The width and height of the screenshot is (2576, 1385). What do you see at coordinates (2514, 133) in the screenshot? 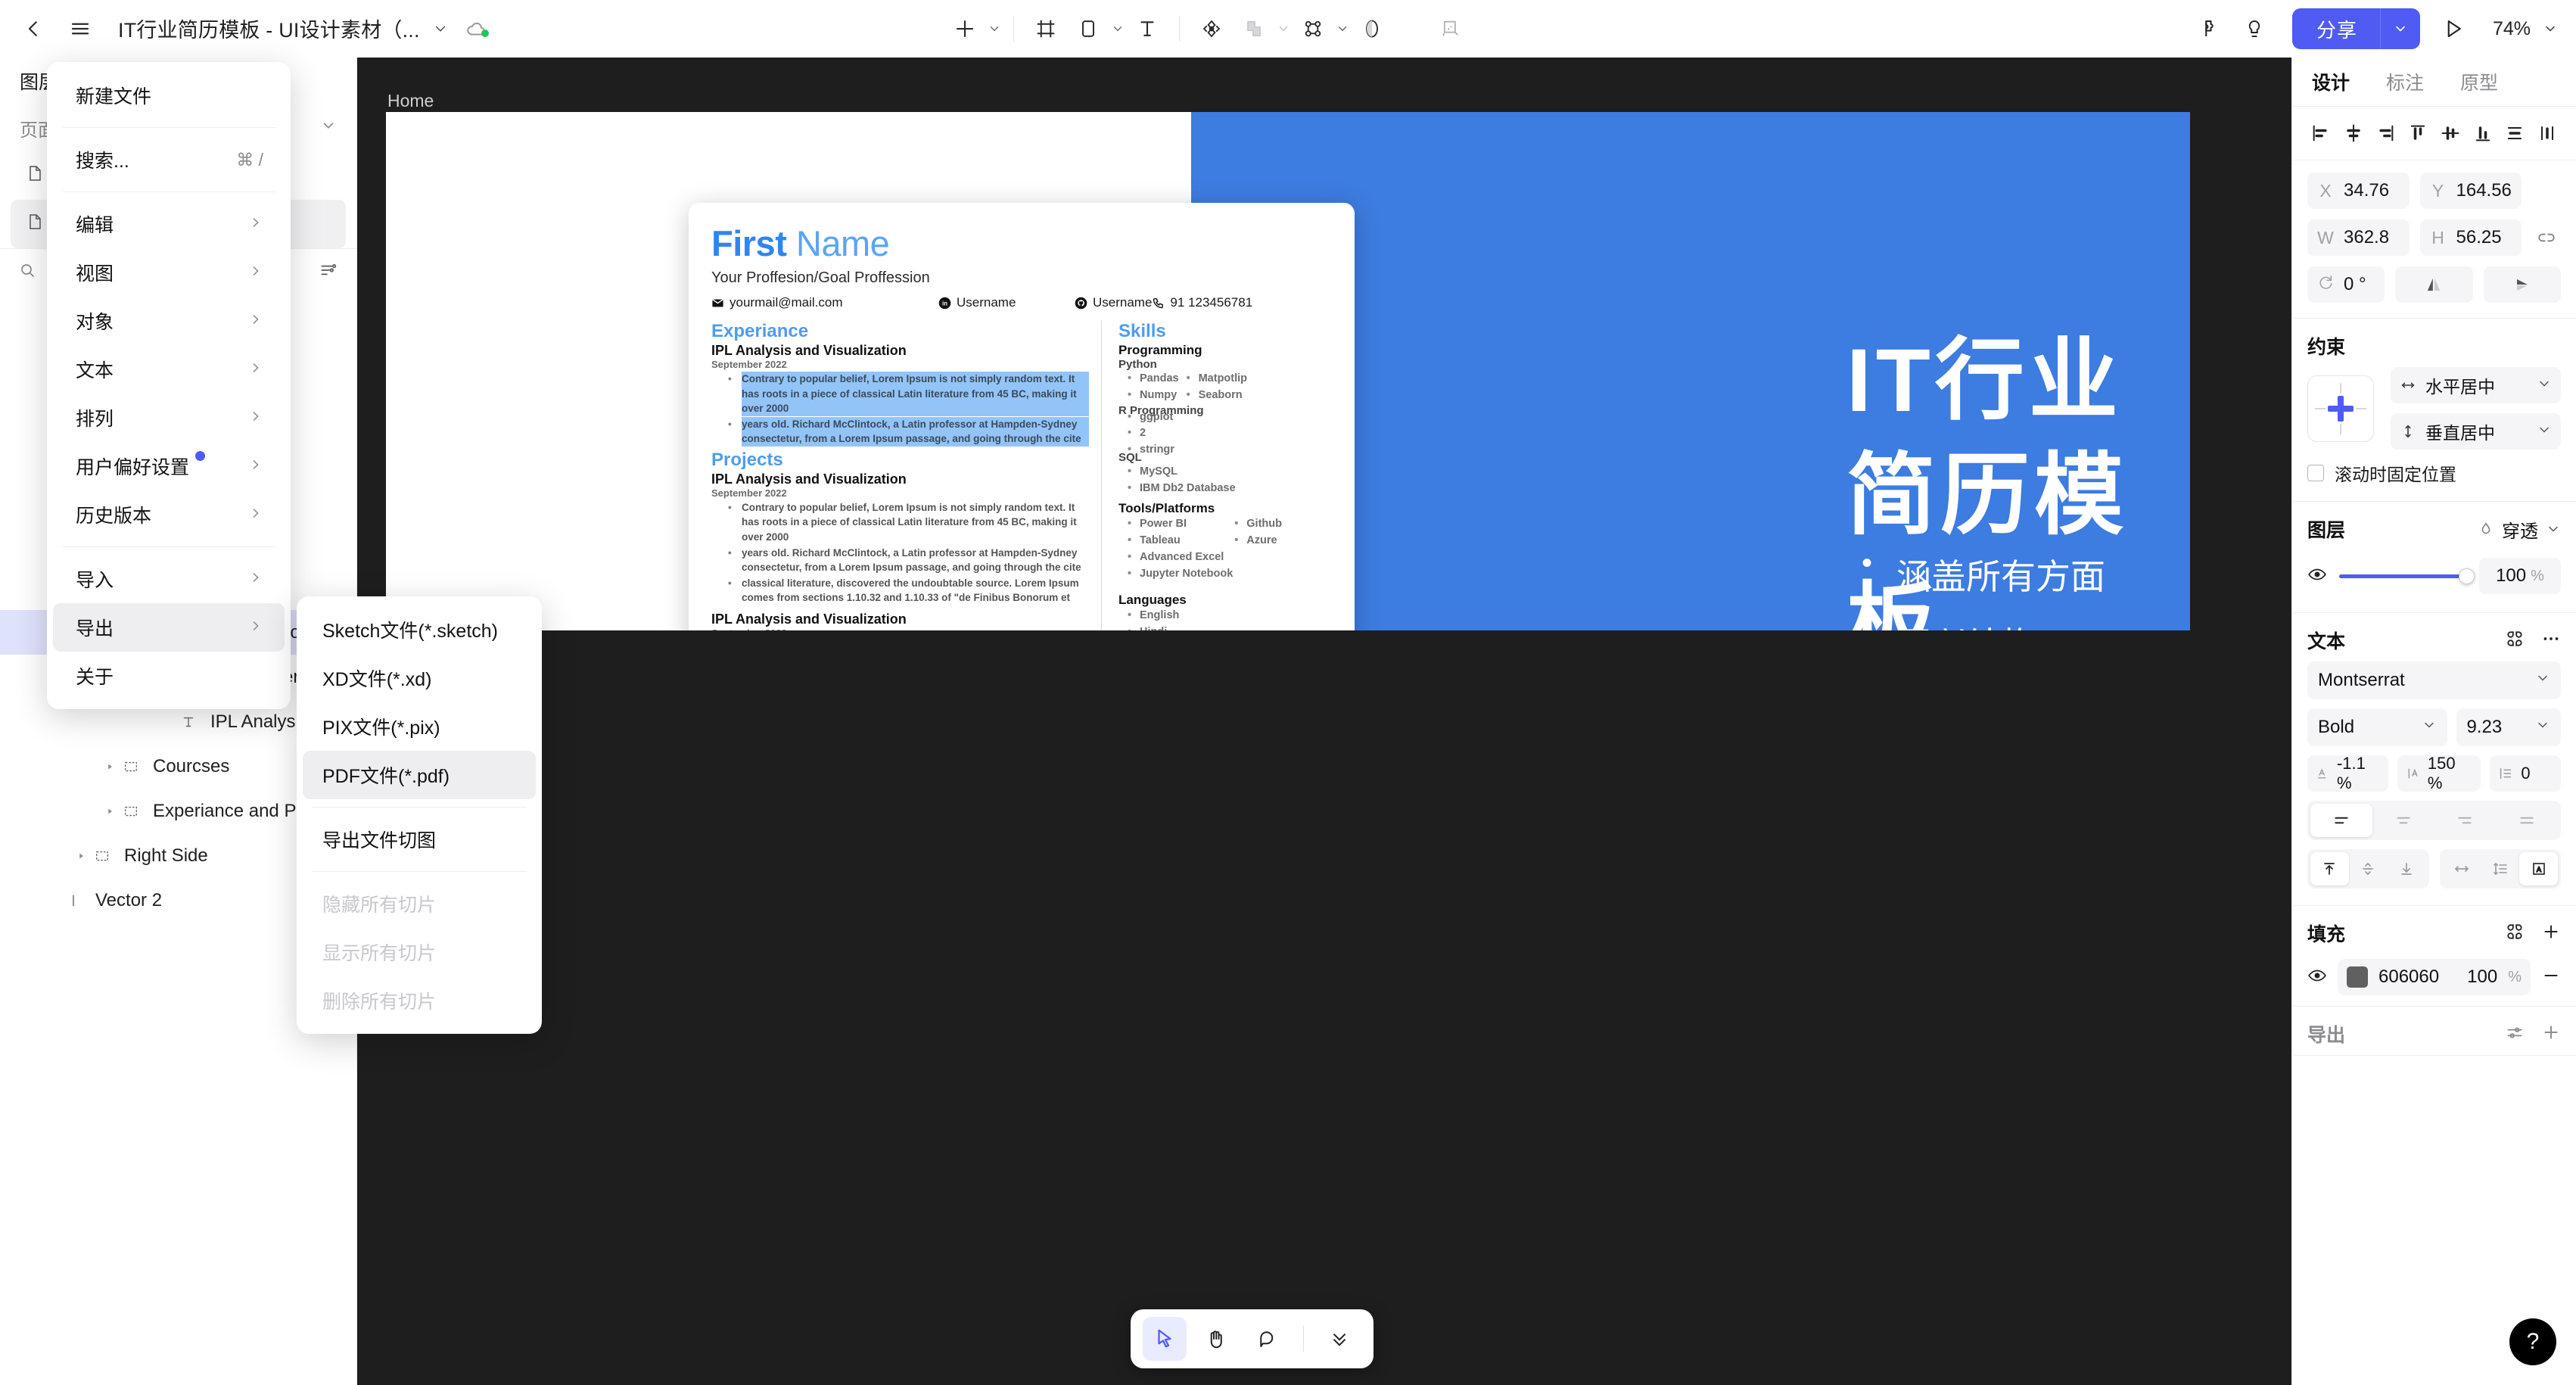
I see `distribute-vertical-icon` at bounding box center [2514, 133].